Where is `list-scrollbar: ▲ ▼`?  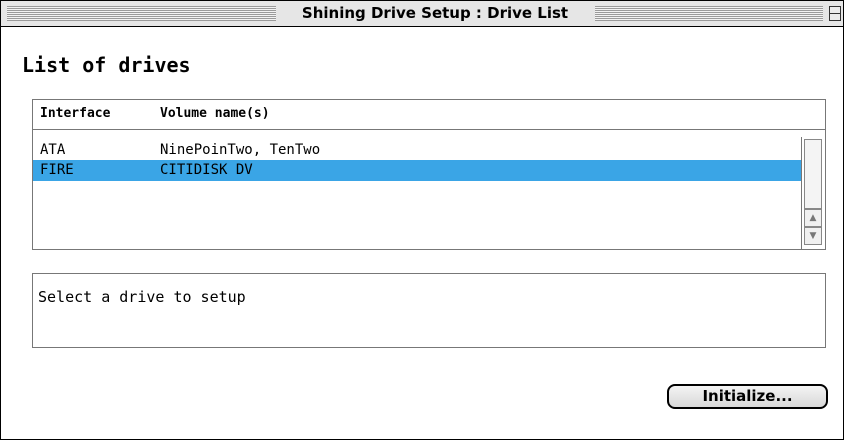
list-scrollbar: ▲ ▼ is located at coordinates (813, 193).